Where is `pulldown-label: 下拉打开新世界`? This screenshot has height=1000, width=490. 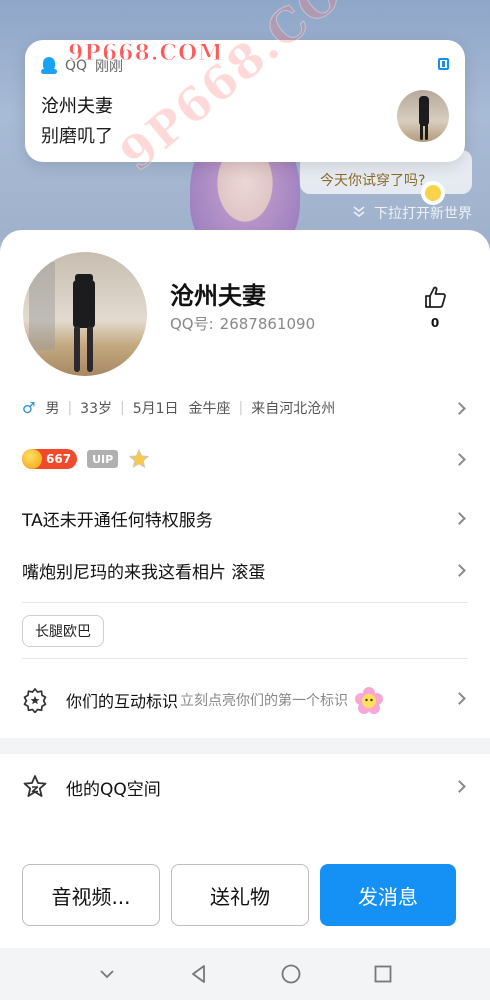
pulldown-label: 下拉打开新世界 is located at coordinates (423, 214).